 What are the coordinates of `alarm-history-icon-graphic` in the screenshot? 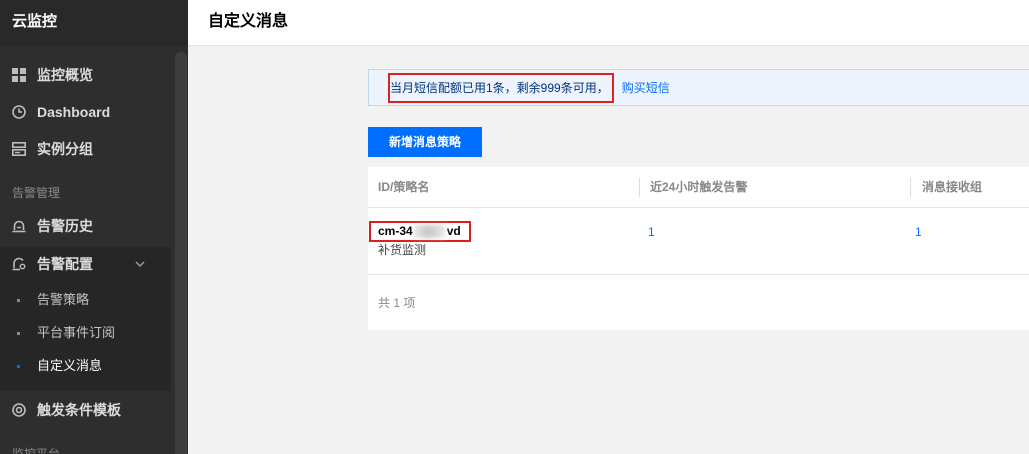 It's located at (19, 226).